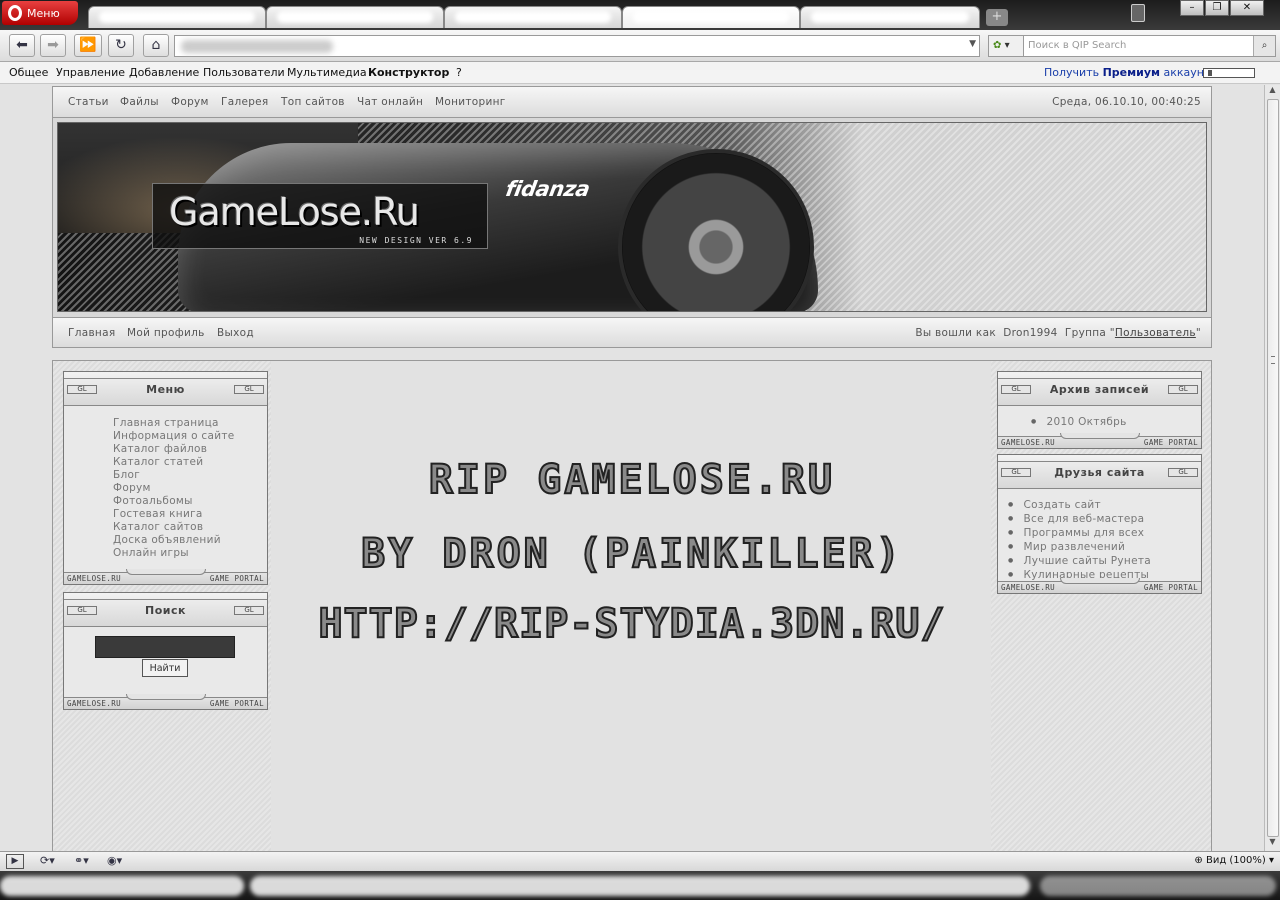  What do you see at coordinates (1077, 45) in the screenshot?
I see `search-placeholder: Поиск в QIP Search` at bounding box center [1077, 45].